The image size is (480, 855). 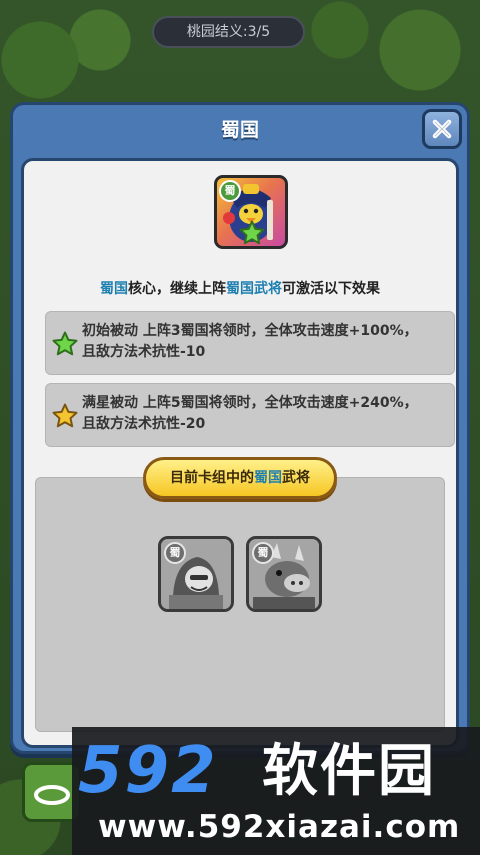 I want to click on effect-line-2: 且敌方法术抗性-20, so click(x=144, y=424).